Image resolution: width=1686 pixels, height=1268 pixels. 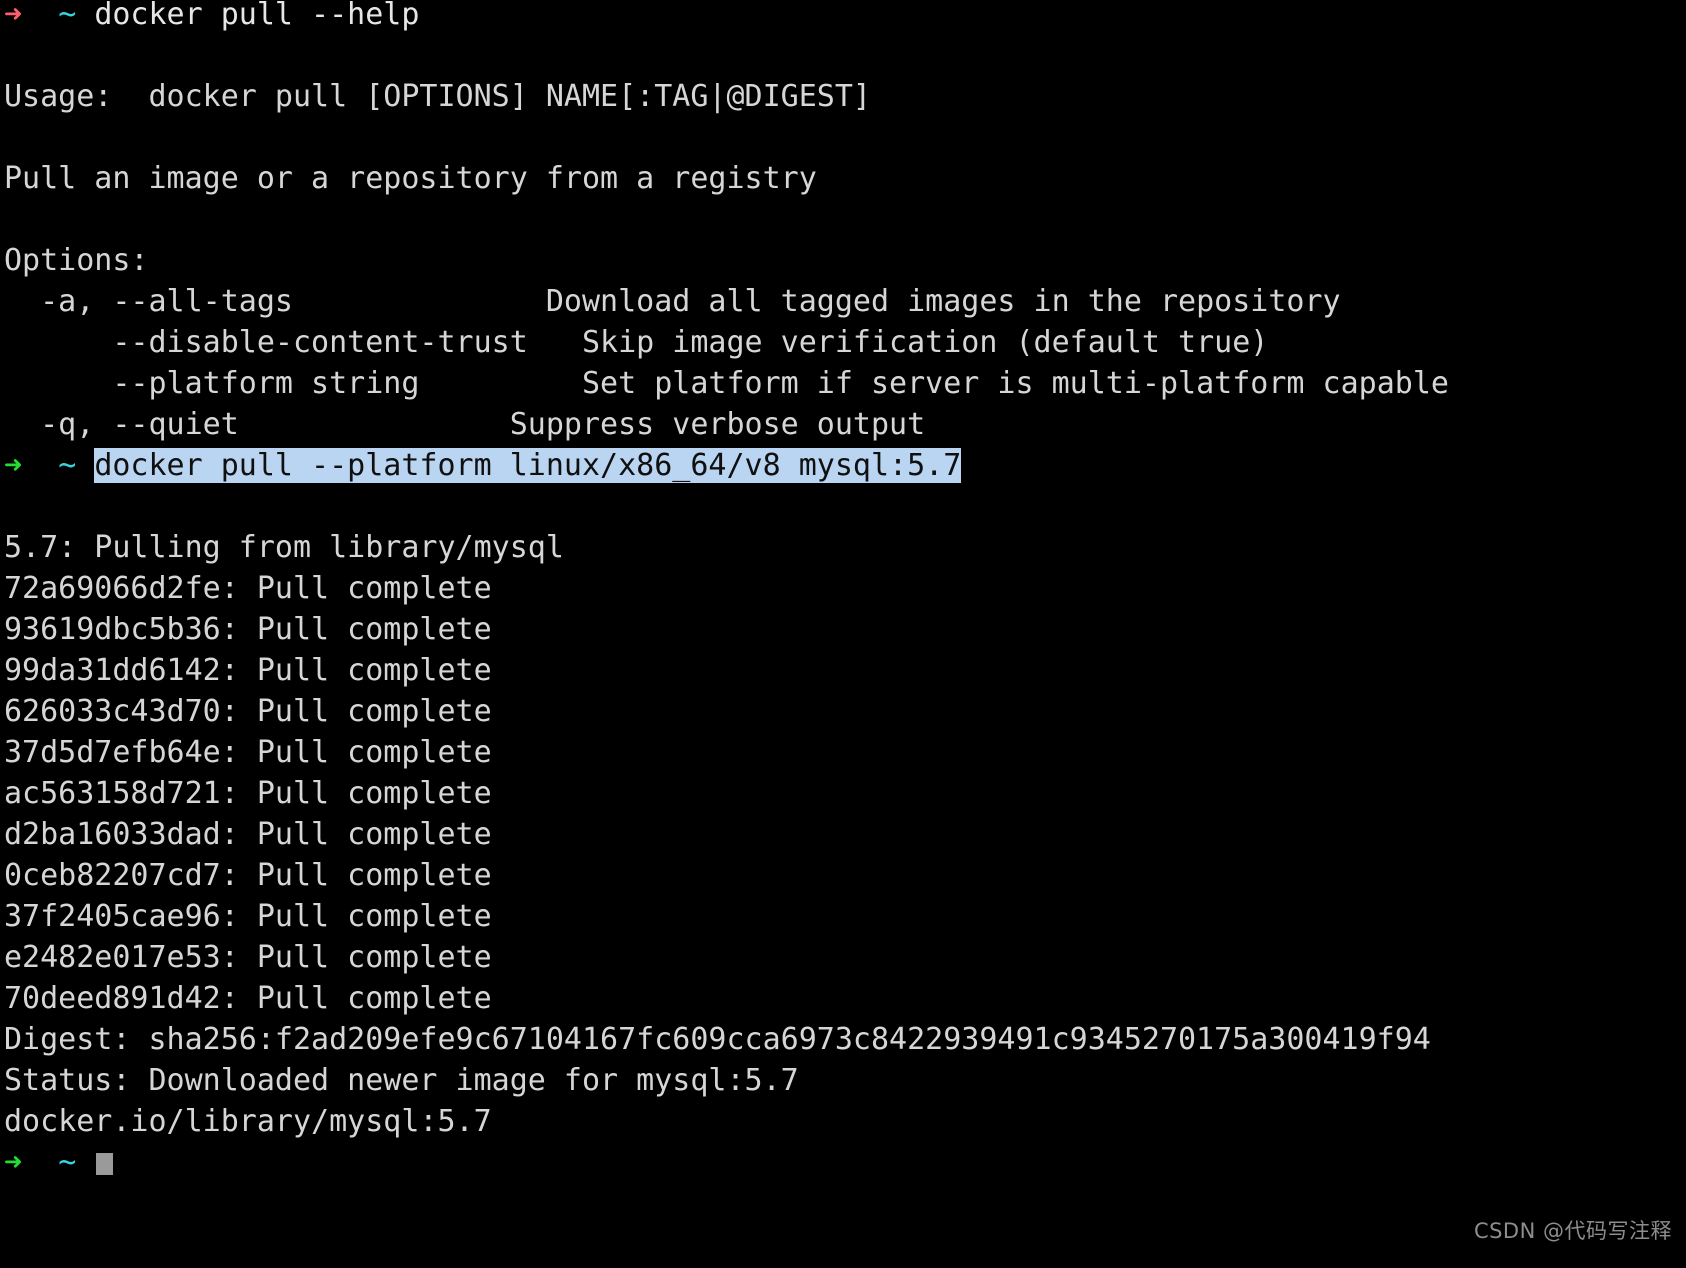 What do you see at coordinates (112, 752) in the screenshot?
I see `layer-id: 37d5d7efb64e` at bounding box center [112, 752].